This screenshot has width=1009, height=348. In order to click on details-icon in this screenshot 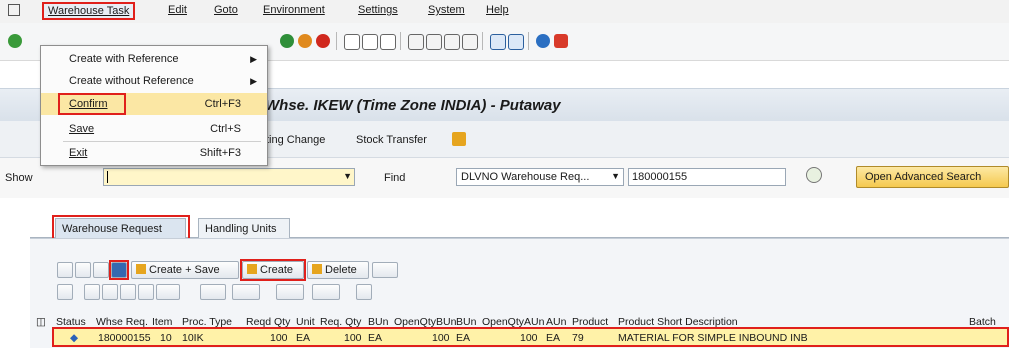, I will do `click(101, 270)`.